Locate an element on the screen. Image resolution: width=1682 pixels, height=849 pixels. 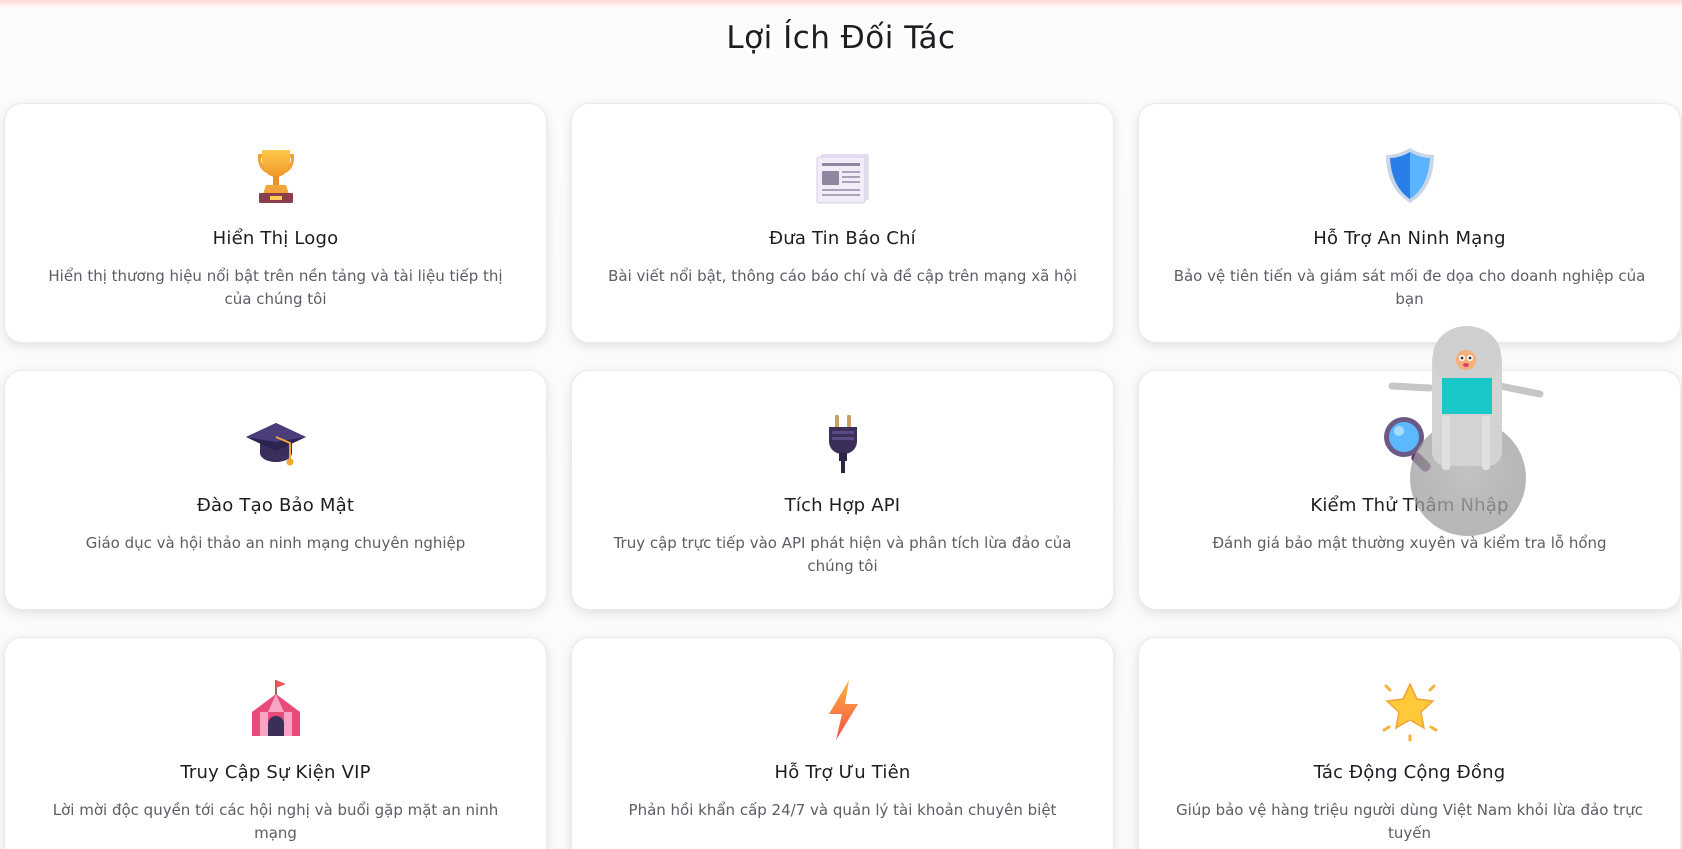
top-accent-strip is located at coordinates (841, 3).